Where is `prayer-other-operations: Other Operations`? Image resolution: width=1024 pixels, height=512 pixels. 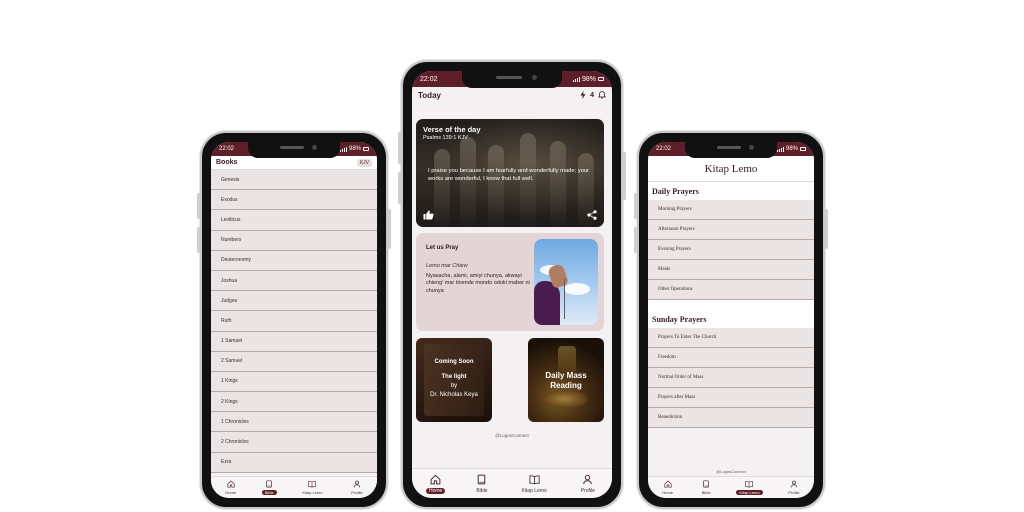
prayer-other-operations: Other Operations is located at coordinates (731, 290).